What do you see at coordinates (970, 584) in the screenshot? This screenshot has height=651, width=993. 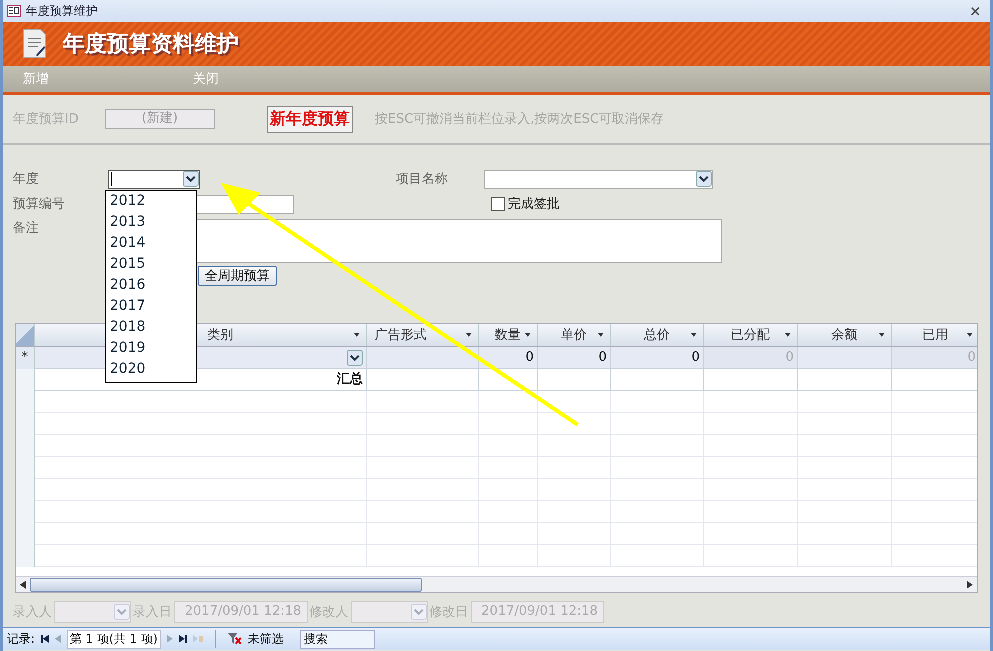 I see `scroll-right-icon` at bounding box center [970, 584].